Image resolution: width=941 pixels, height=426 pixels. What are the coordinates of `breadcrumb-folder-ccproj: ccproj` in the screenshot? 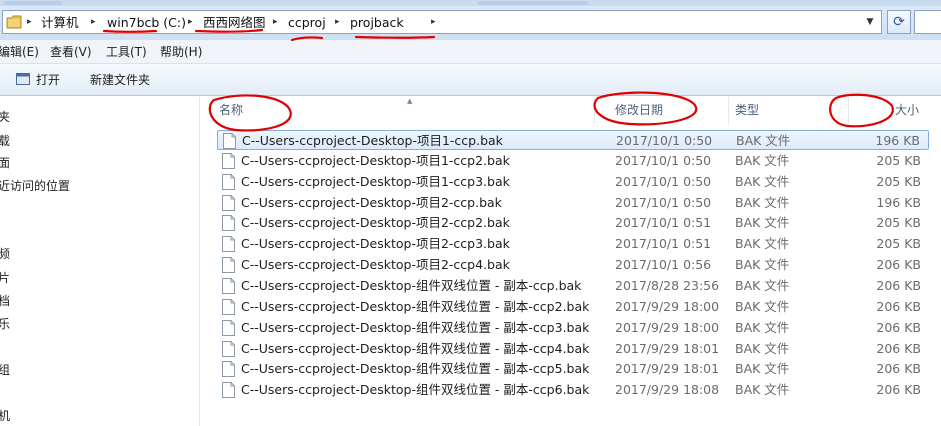 It's located at (307, 22).